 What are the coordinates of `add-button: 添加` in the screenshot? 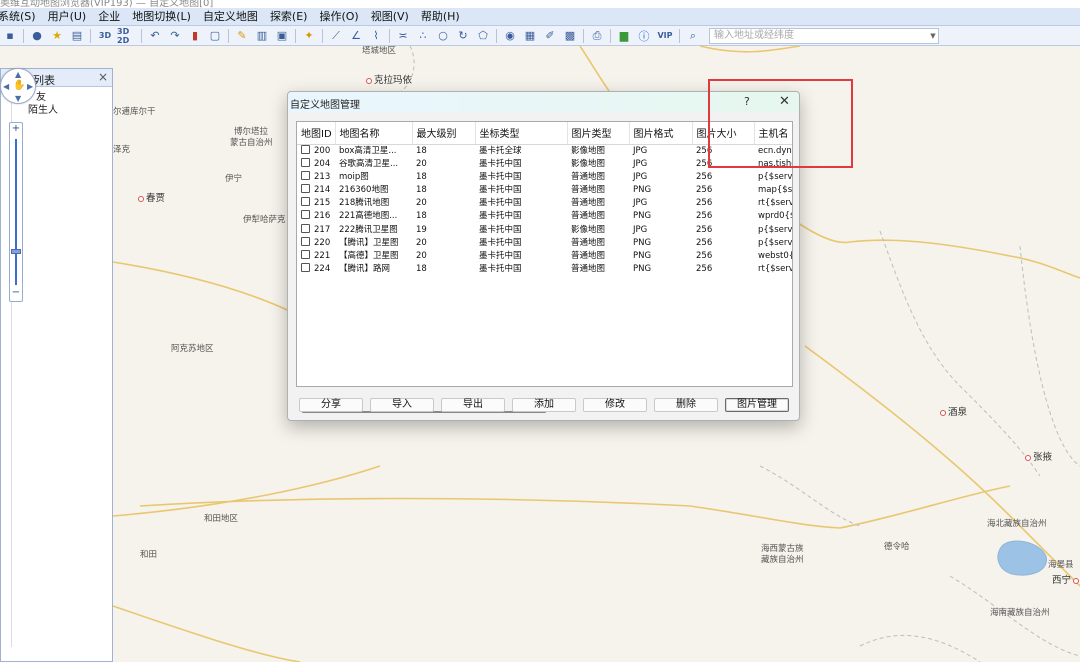 It's located at (544, 405).